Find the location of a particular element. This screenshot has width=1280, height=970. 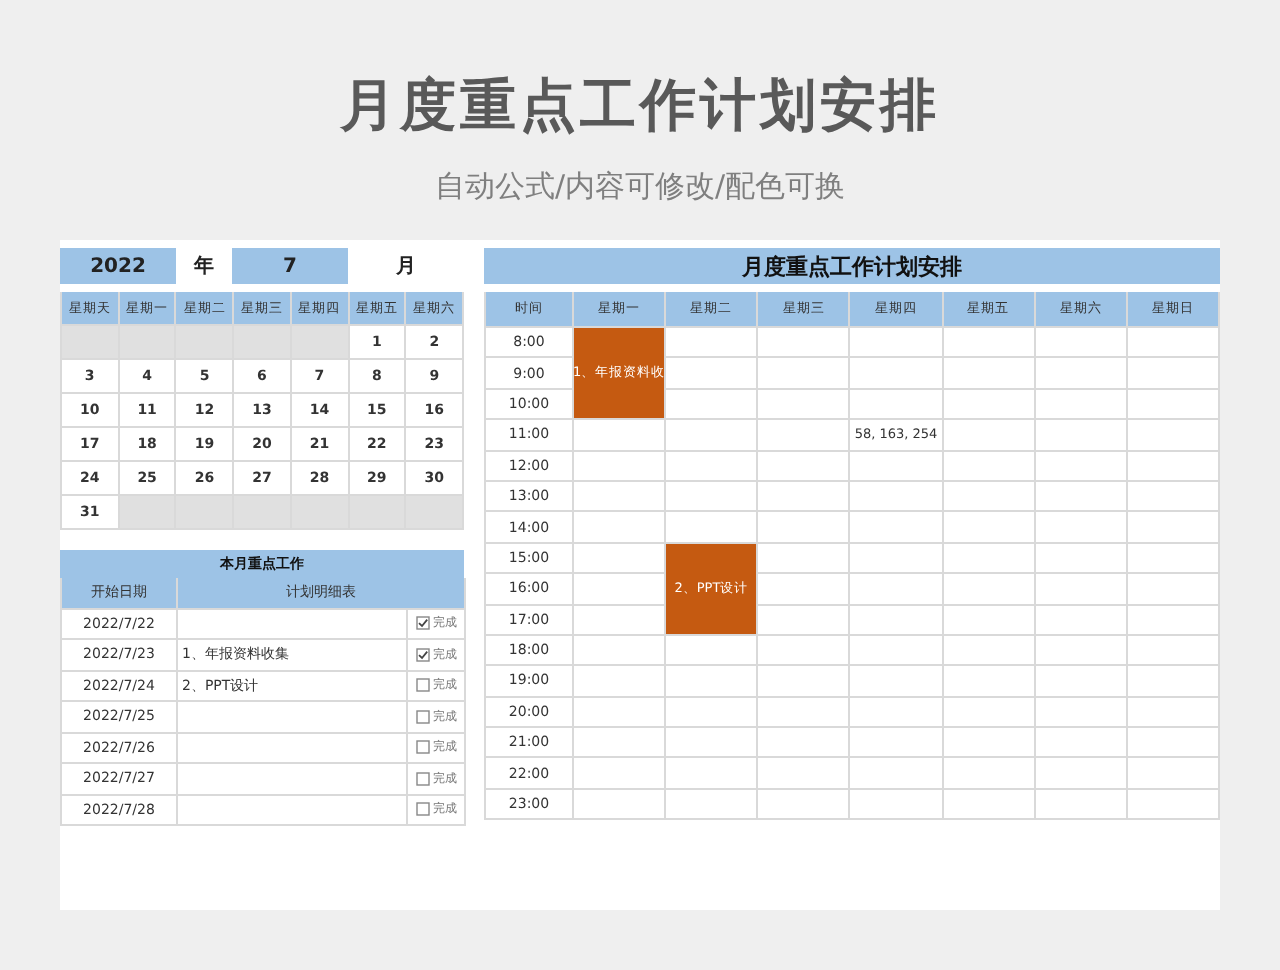

page-subtitle: 自动公式/内容可修改/配色可换 is located at coordinates (640, 188).